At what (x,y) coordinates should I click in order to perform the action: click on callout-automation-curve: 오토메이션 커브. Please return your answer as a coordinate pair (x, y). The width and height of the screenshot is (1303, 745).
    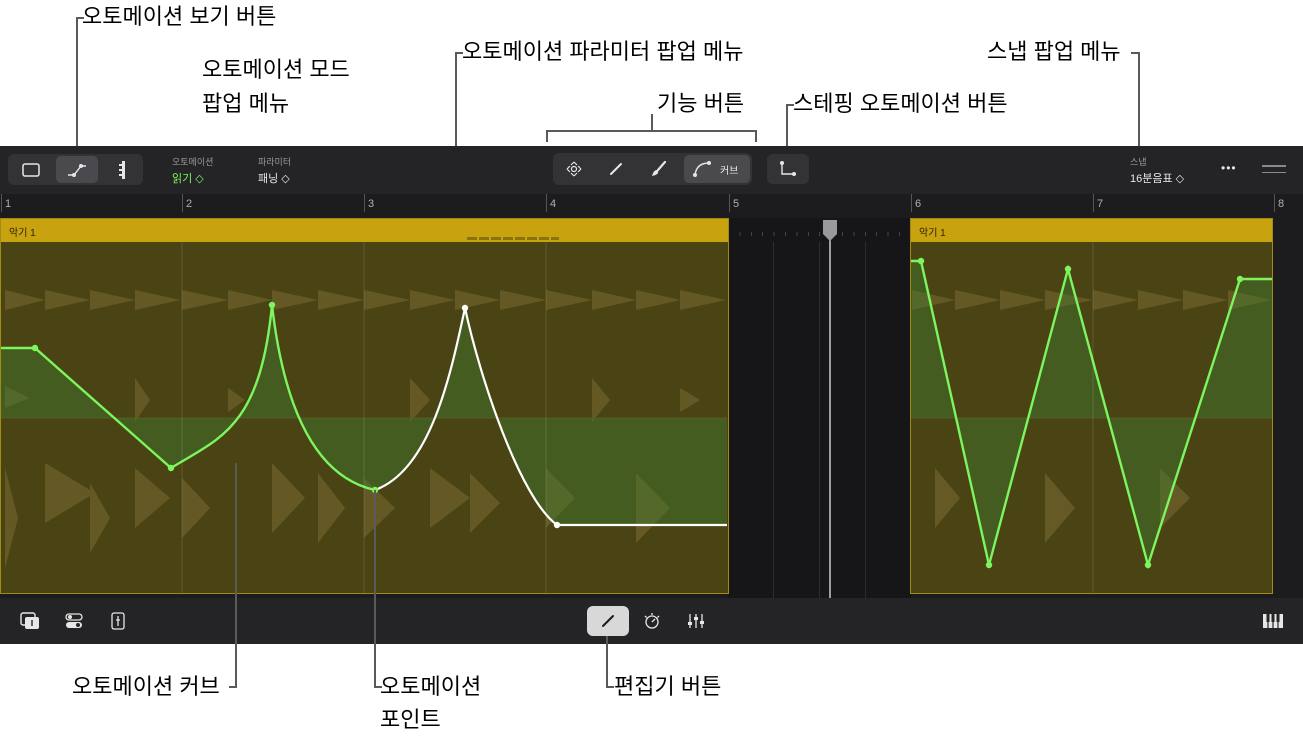
    Looking at the image, I should click on (146, 686).